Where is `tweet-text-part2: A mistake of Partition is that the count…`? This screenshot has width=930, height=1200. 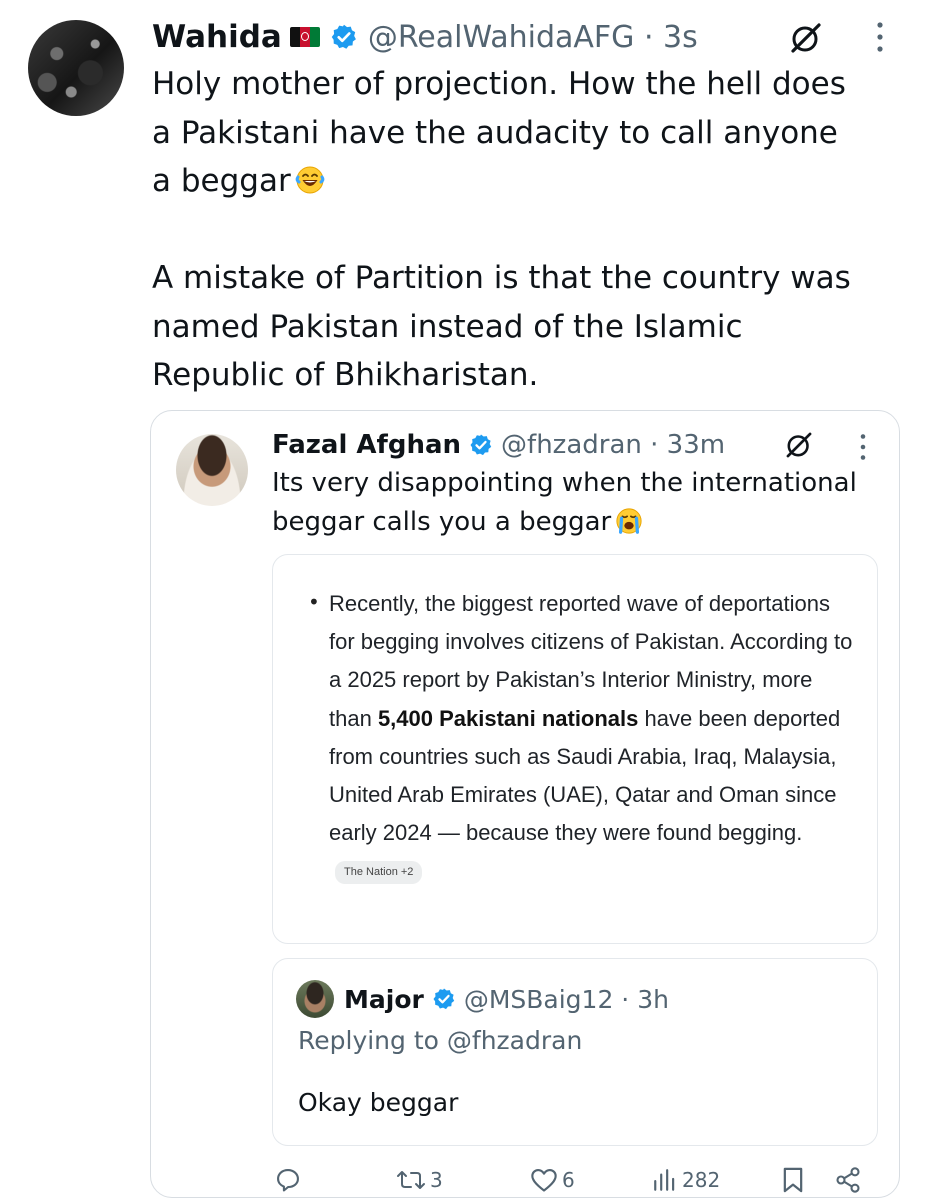
tweet-text-part2: A mistake of Partition is that the count… is located at coordinates (501, 326).